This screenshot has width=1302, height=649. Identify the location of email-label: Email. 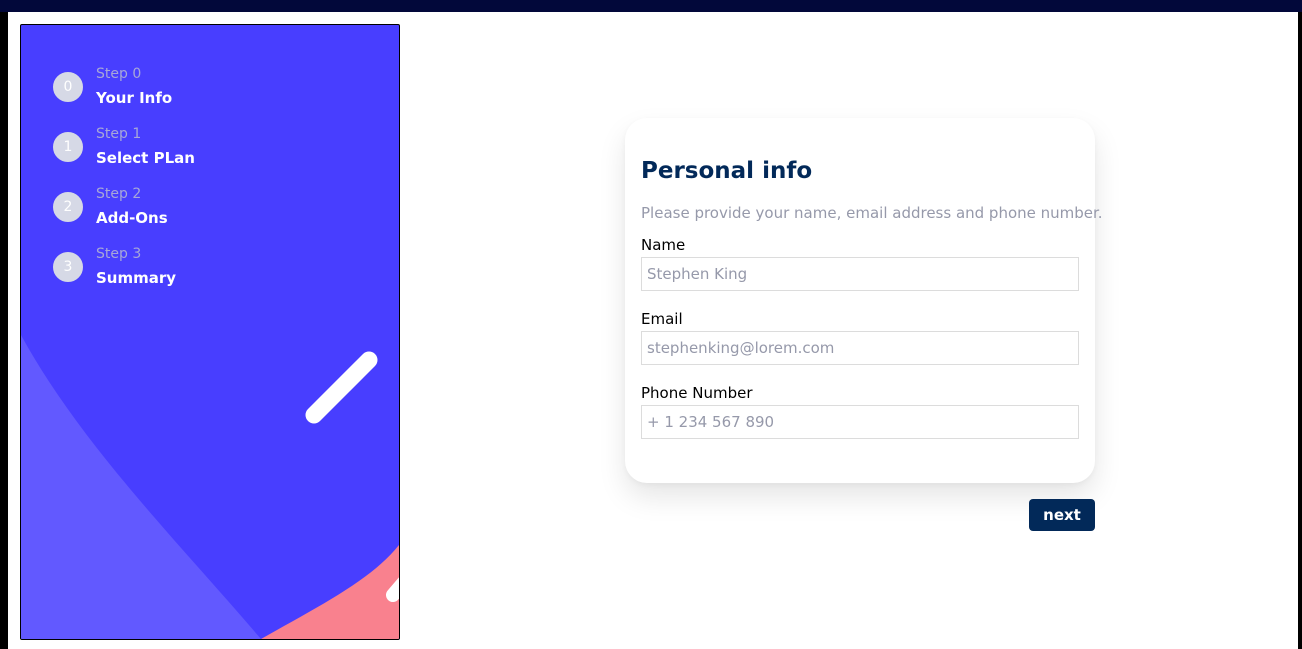
(662, 319).